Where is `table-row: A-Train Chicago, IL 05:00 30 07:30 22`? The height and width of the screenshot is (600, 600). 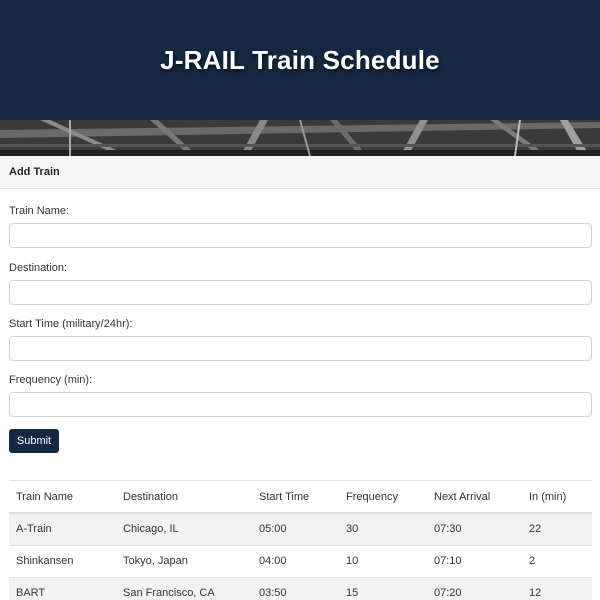 table-row: A-Train Chicago, IL 05:00 30 07:30 22 is located at coordinates (300, 528).